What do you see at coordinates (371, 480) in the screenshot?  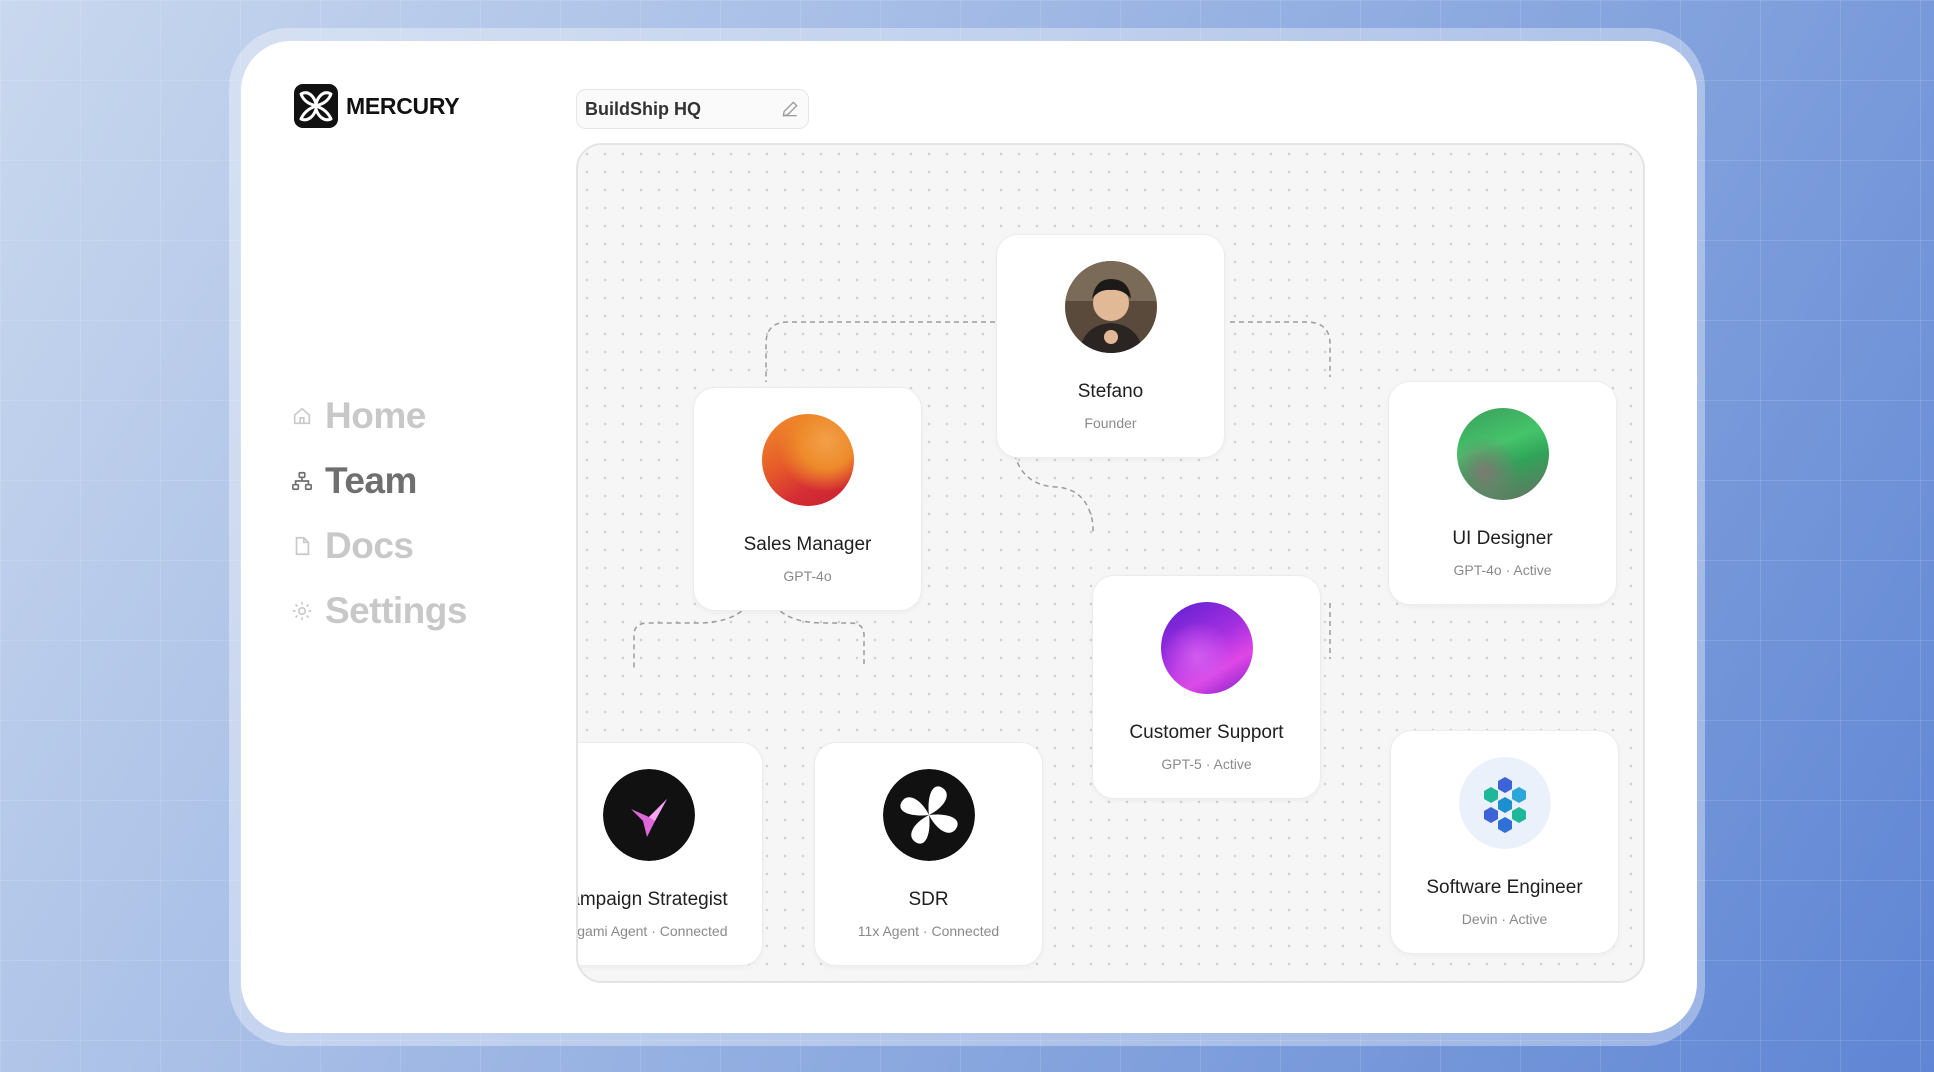 I see `sidebar-item-label: Team` at bounding box center [371, 480].